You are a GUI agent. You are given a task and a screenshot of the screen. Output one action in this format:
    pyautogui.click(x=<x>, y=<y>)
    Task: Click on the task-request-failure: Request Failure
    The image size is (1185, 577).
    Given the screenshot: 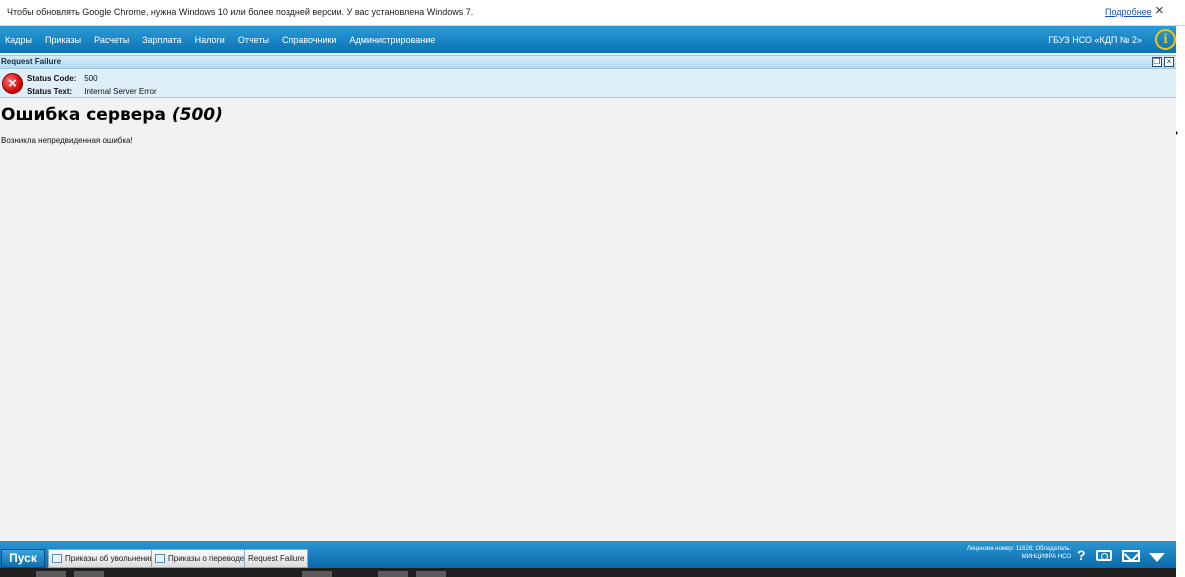 What is the action you would take?
    pyautogui.click(x=276, y=558)
    